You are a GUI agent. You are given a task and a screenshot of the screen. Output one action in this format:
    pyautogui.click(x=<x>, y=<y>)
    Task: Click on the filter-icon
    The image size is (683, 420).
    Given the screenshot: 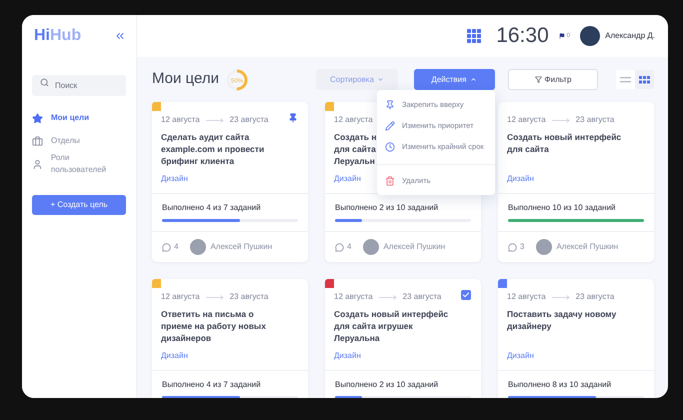 What is the action you would take?
    pyautogui.click(x=538, y=79)
    